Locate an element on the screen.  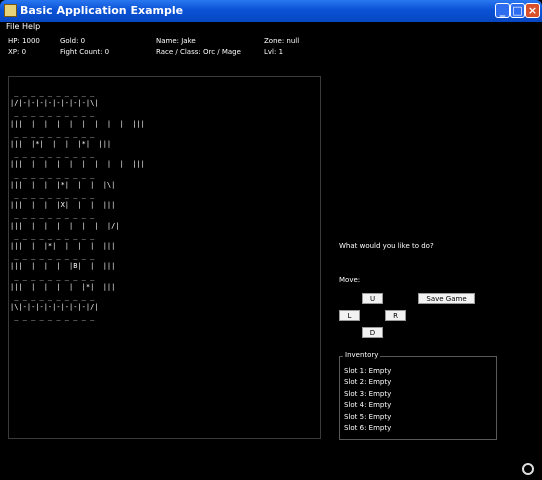
move-label: Move: is located at coordinates (350, 280).